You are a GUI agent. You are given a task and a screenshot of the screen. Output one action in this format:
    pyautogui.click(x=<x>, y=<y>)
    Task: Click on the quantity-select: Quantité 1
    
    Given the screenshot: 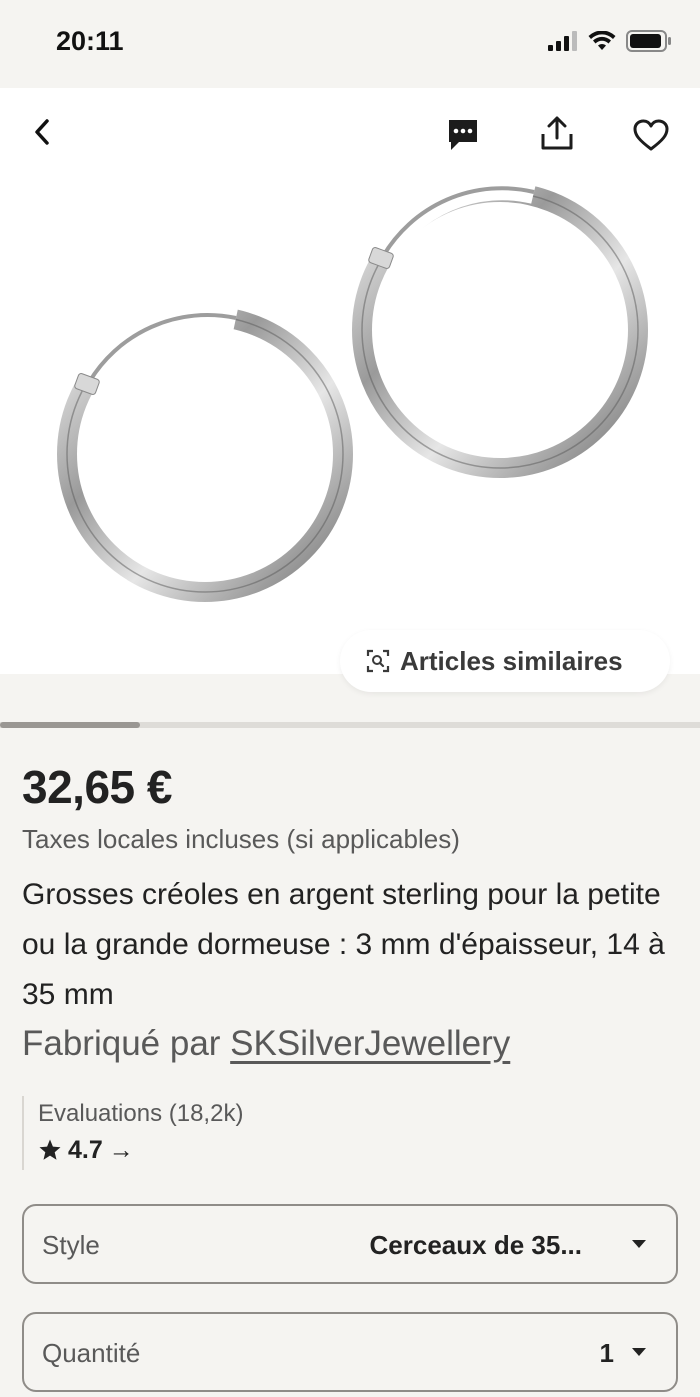 What is the action you would take?
    pyautogui.click(x=350, y=1352)
    